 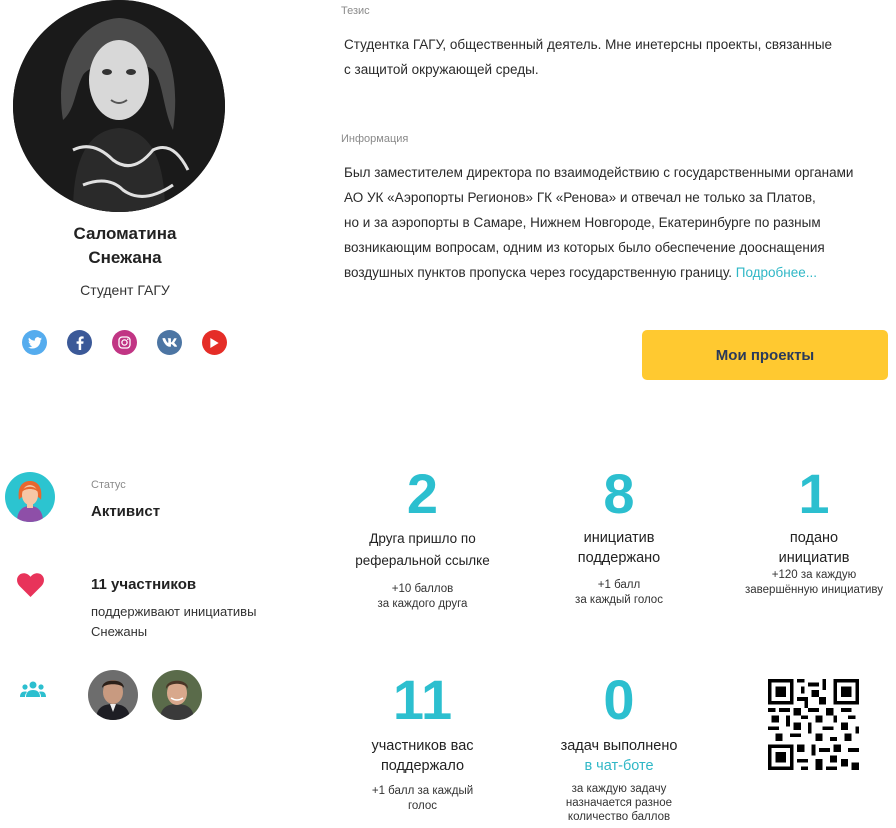 What do you see at coordinates (422, 756) in the screenshot?
I see `stat-title: участников вас поддержало` at bounding box center [422, 756].